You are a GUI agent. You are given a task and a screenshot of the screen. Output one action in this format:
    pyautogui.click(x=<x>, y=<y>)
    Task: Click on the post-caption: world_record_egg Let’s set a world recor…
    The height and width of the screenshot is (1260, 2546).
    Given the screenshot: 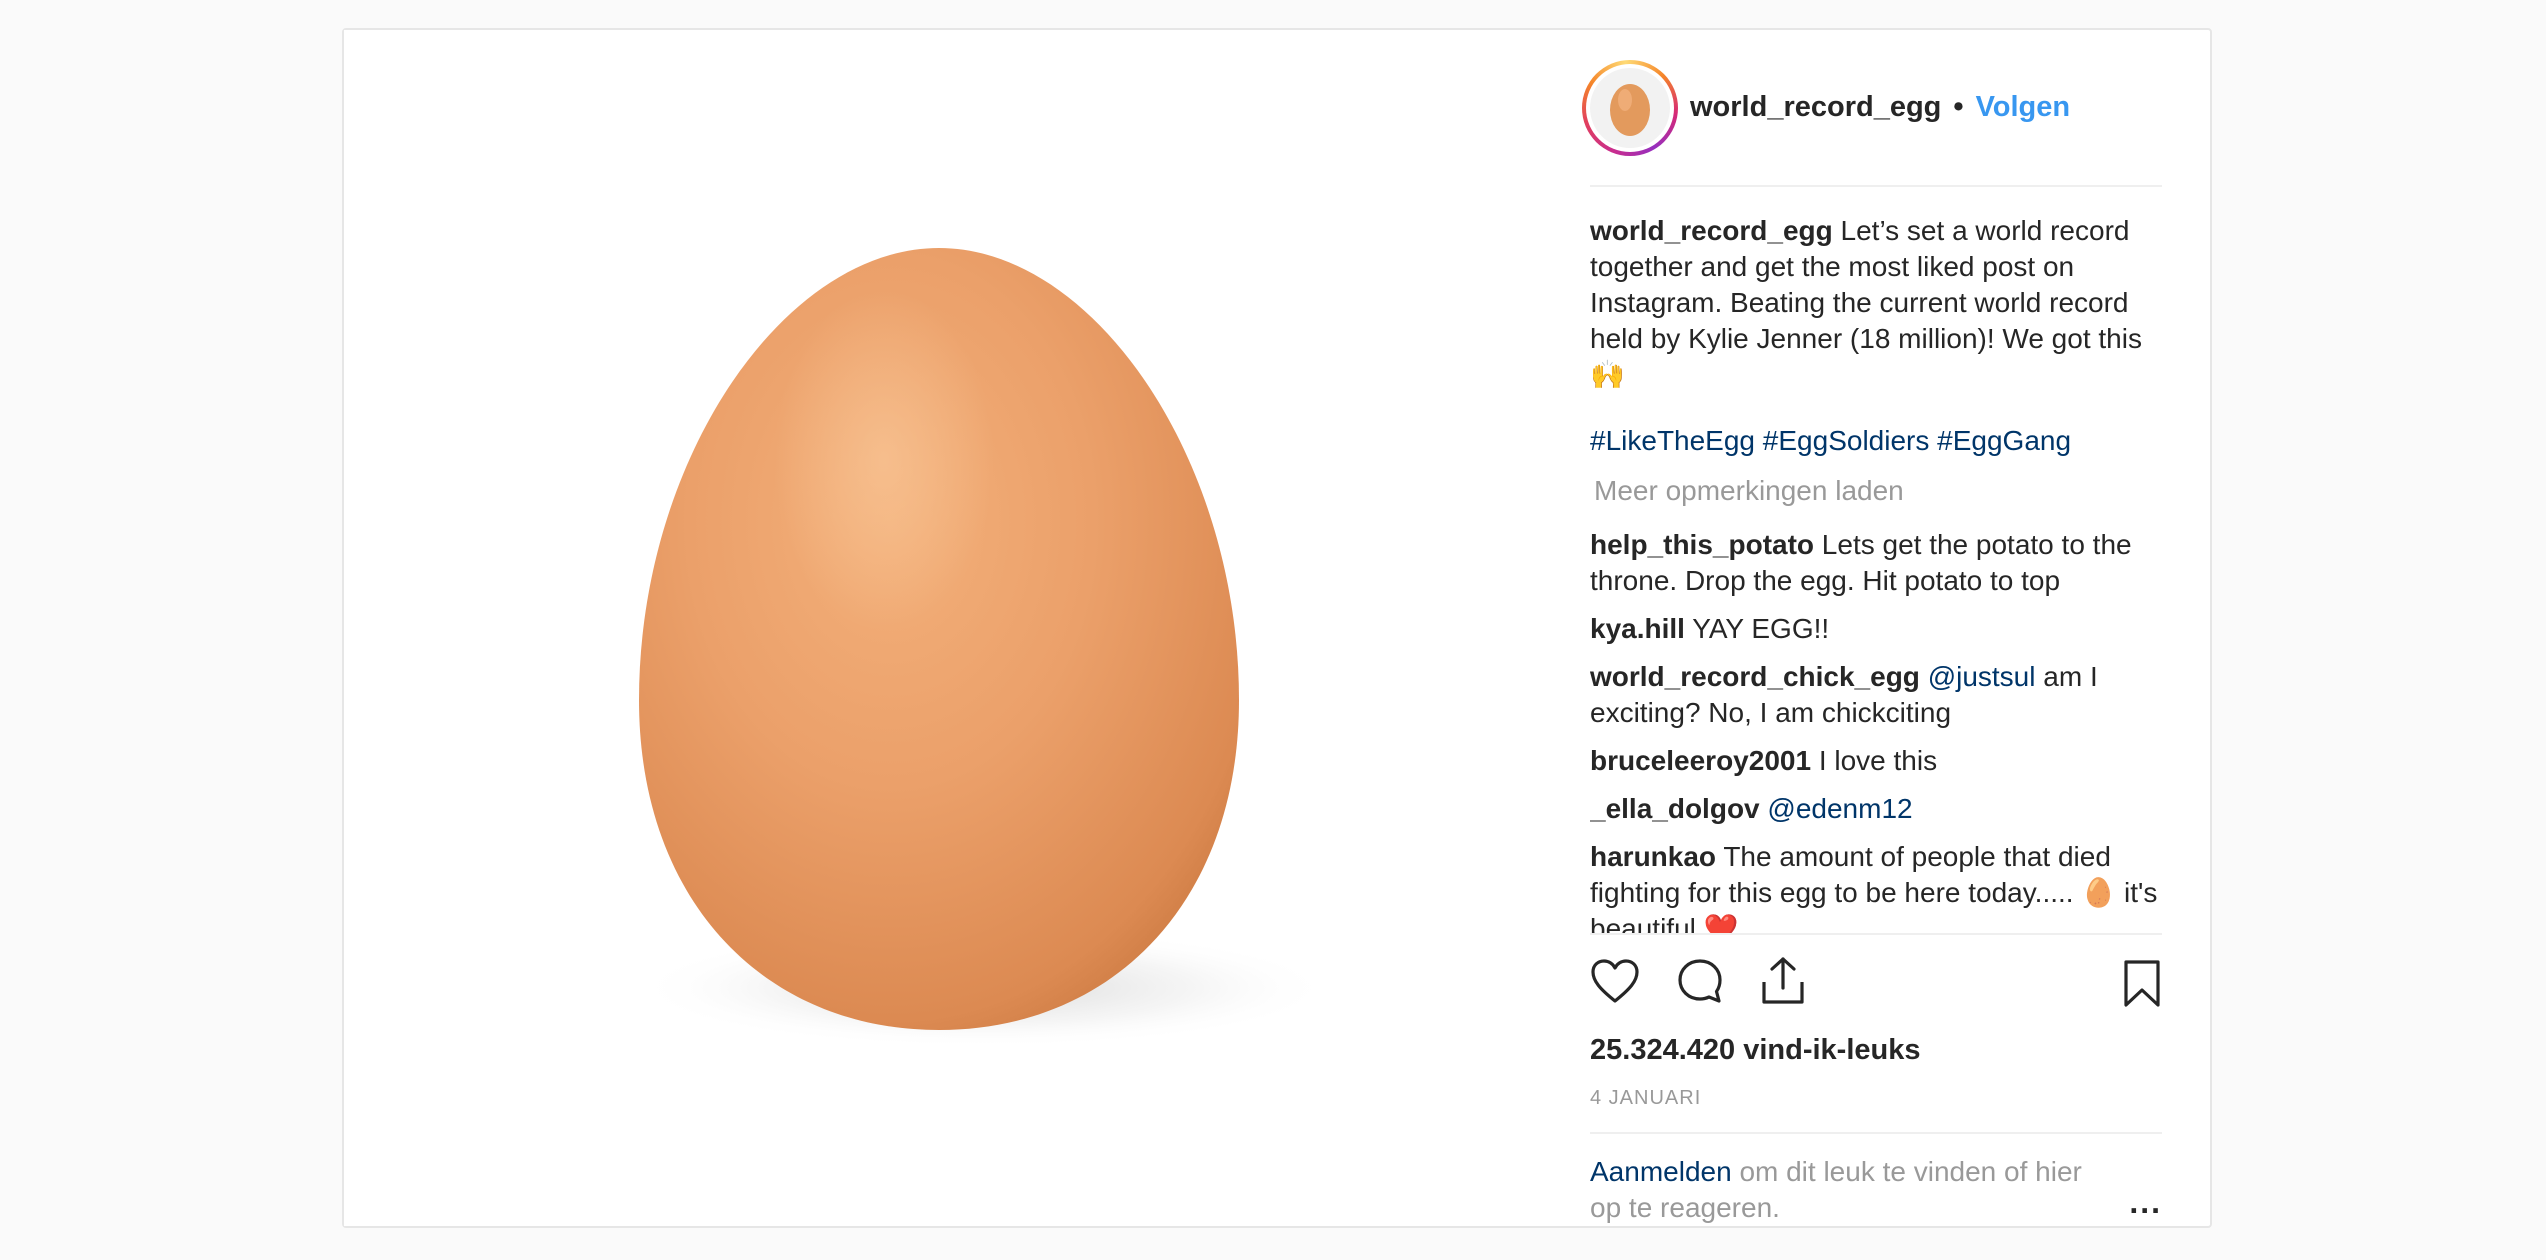 What is the action you would take?
    pyautogui.click(x=1876, y=303)
    